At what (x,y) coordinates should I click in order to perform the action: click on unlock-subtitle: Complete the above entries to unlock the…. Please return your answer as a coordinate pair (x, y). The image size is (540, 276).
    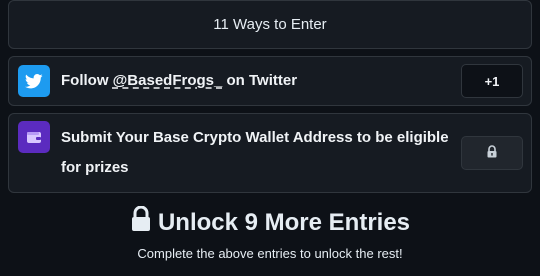
    Looking at the image, I should click on (270, 253).